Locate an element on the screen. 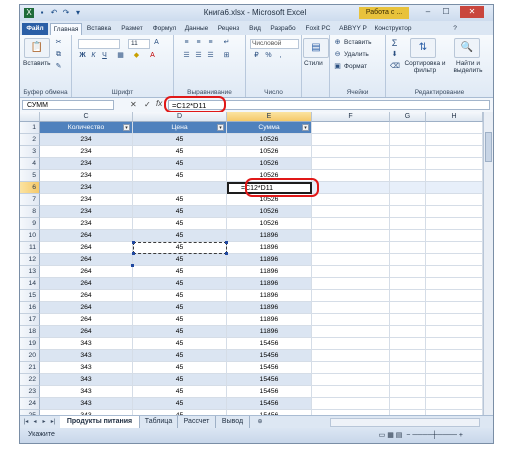  column-header-e: E is located at coordinates (269, 117).